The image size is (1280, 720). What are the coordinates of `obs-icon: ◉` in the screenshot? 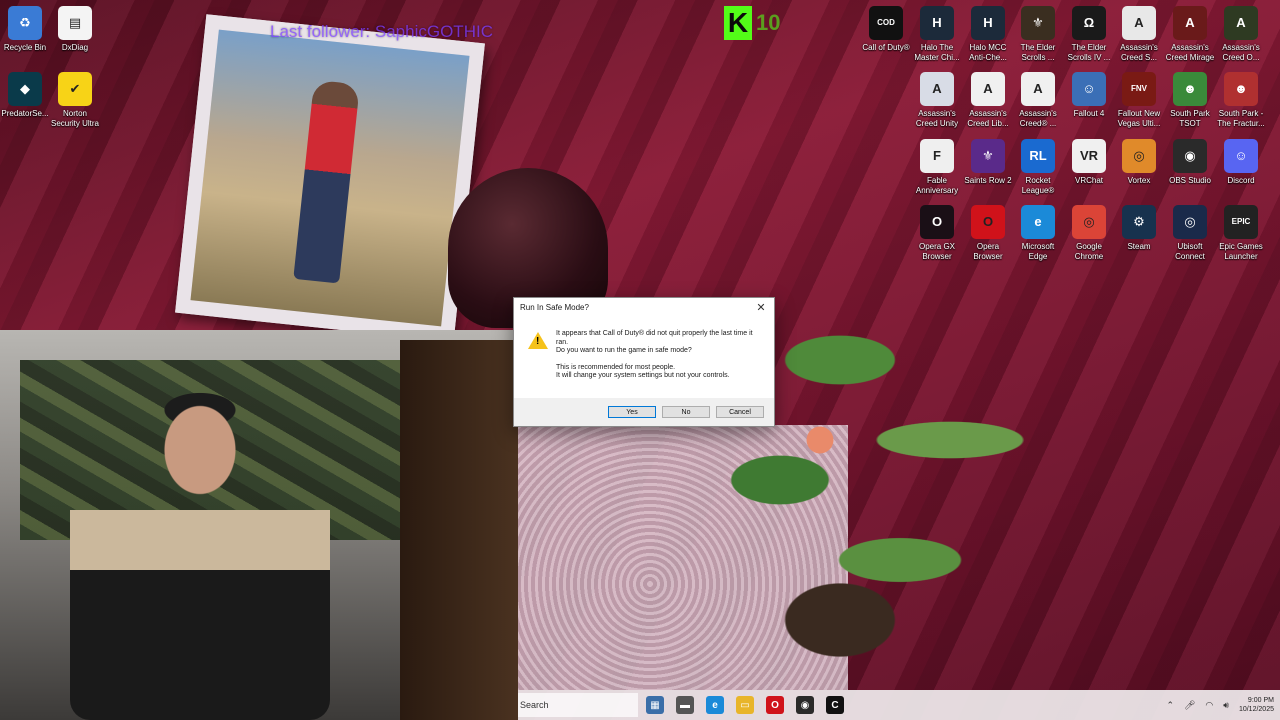 It's located at (1190, 156).